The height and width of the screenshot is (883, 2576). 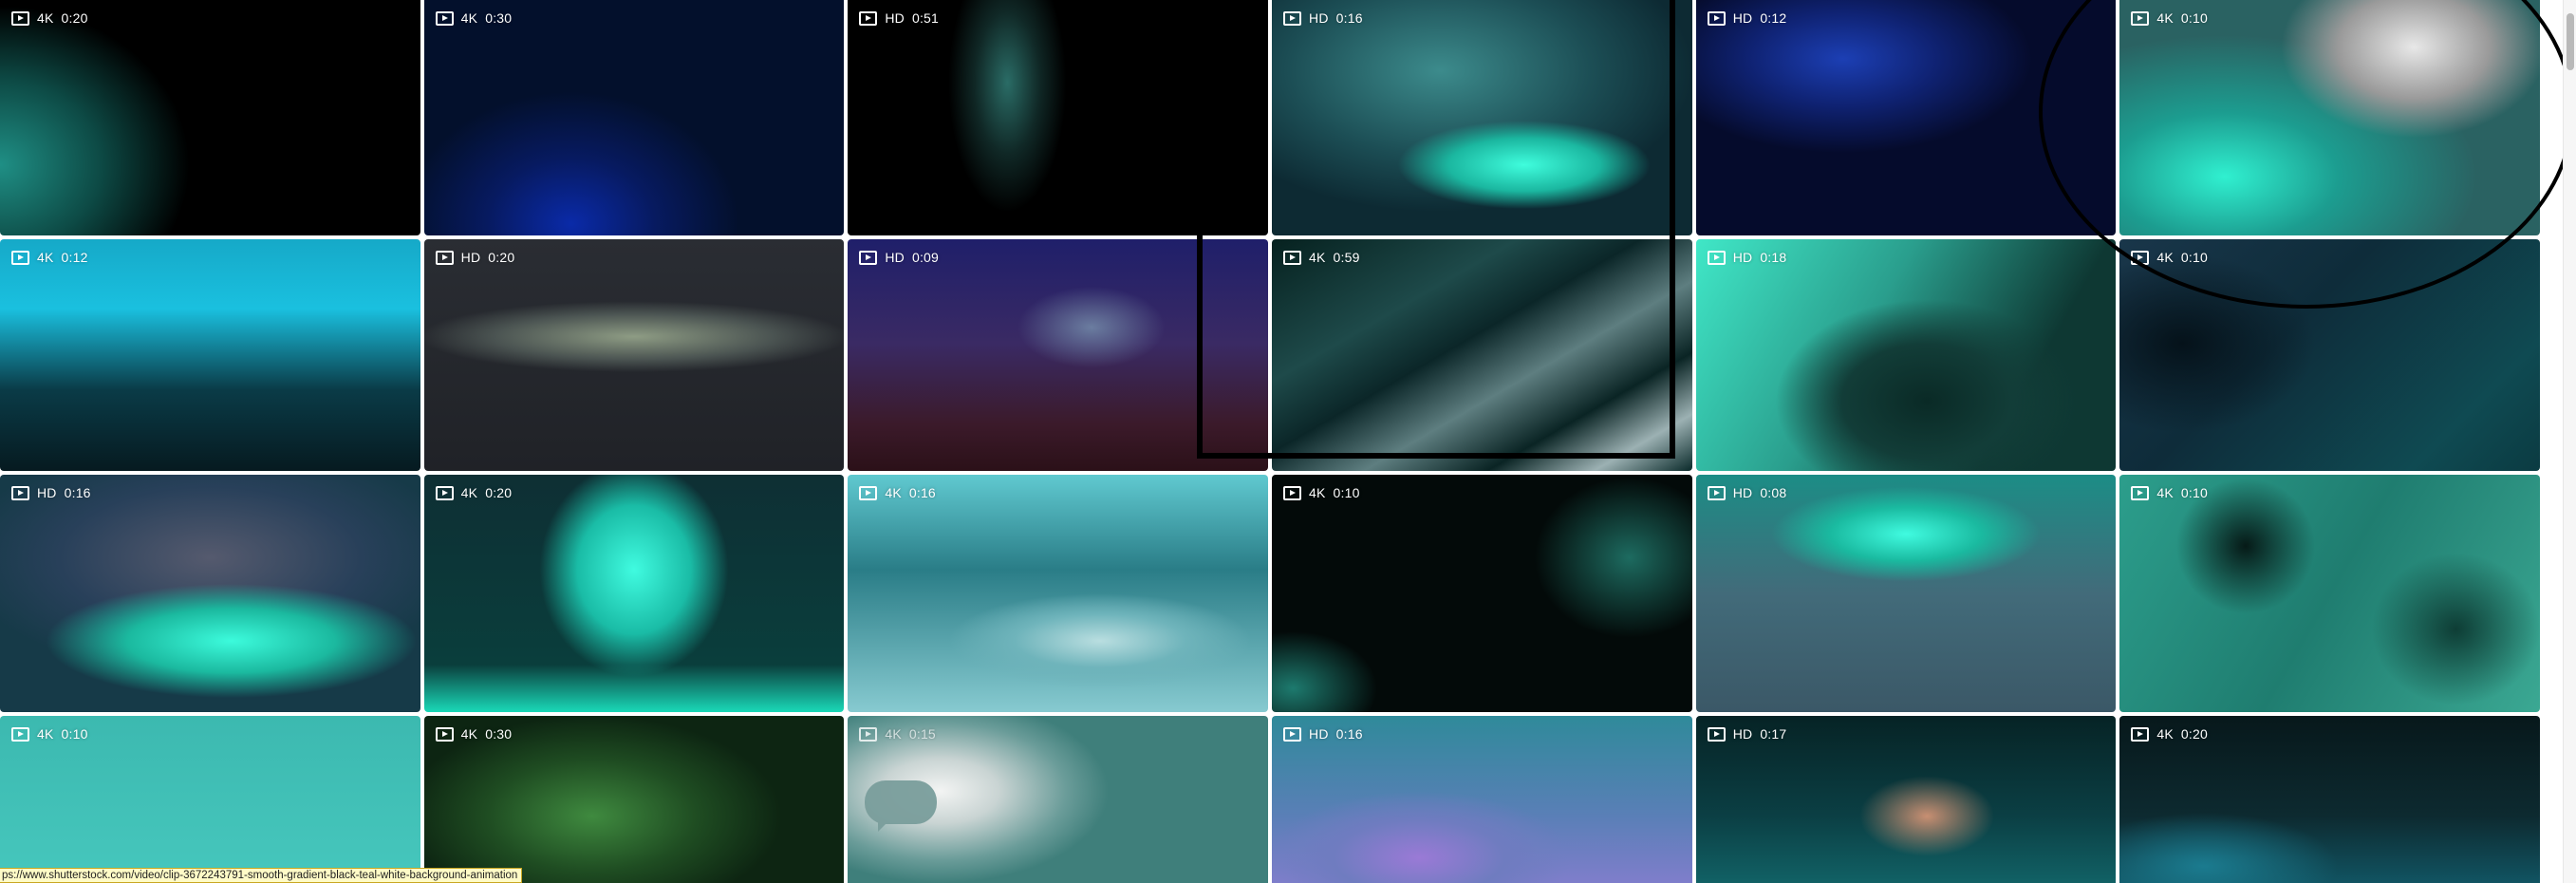 What do you see at coordinates (1774, 492) in the screenshot?
I see `video-duration: 0:08` at bounding box center [1774, 492].